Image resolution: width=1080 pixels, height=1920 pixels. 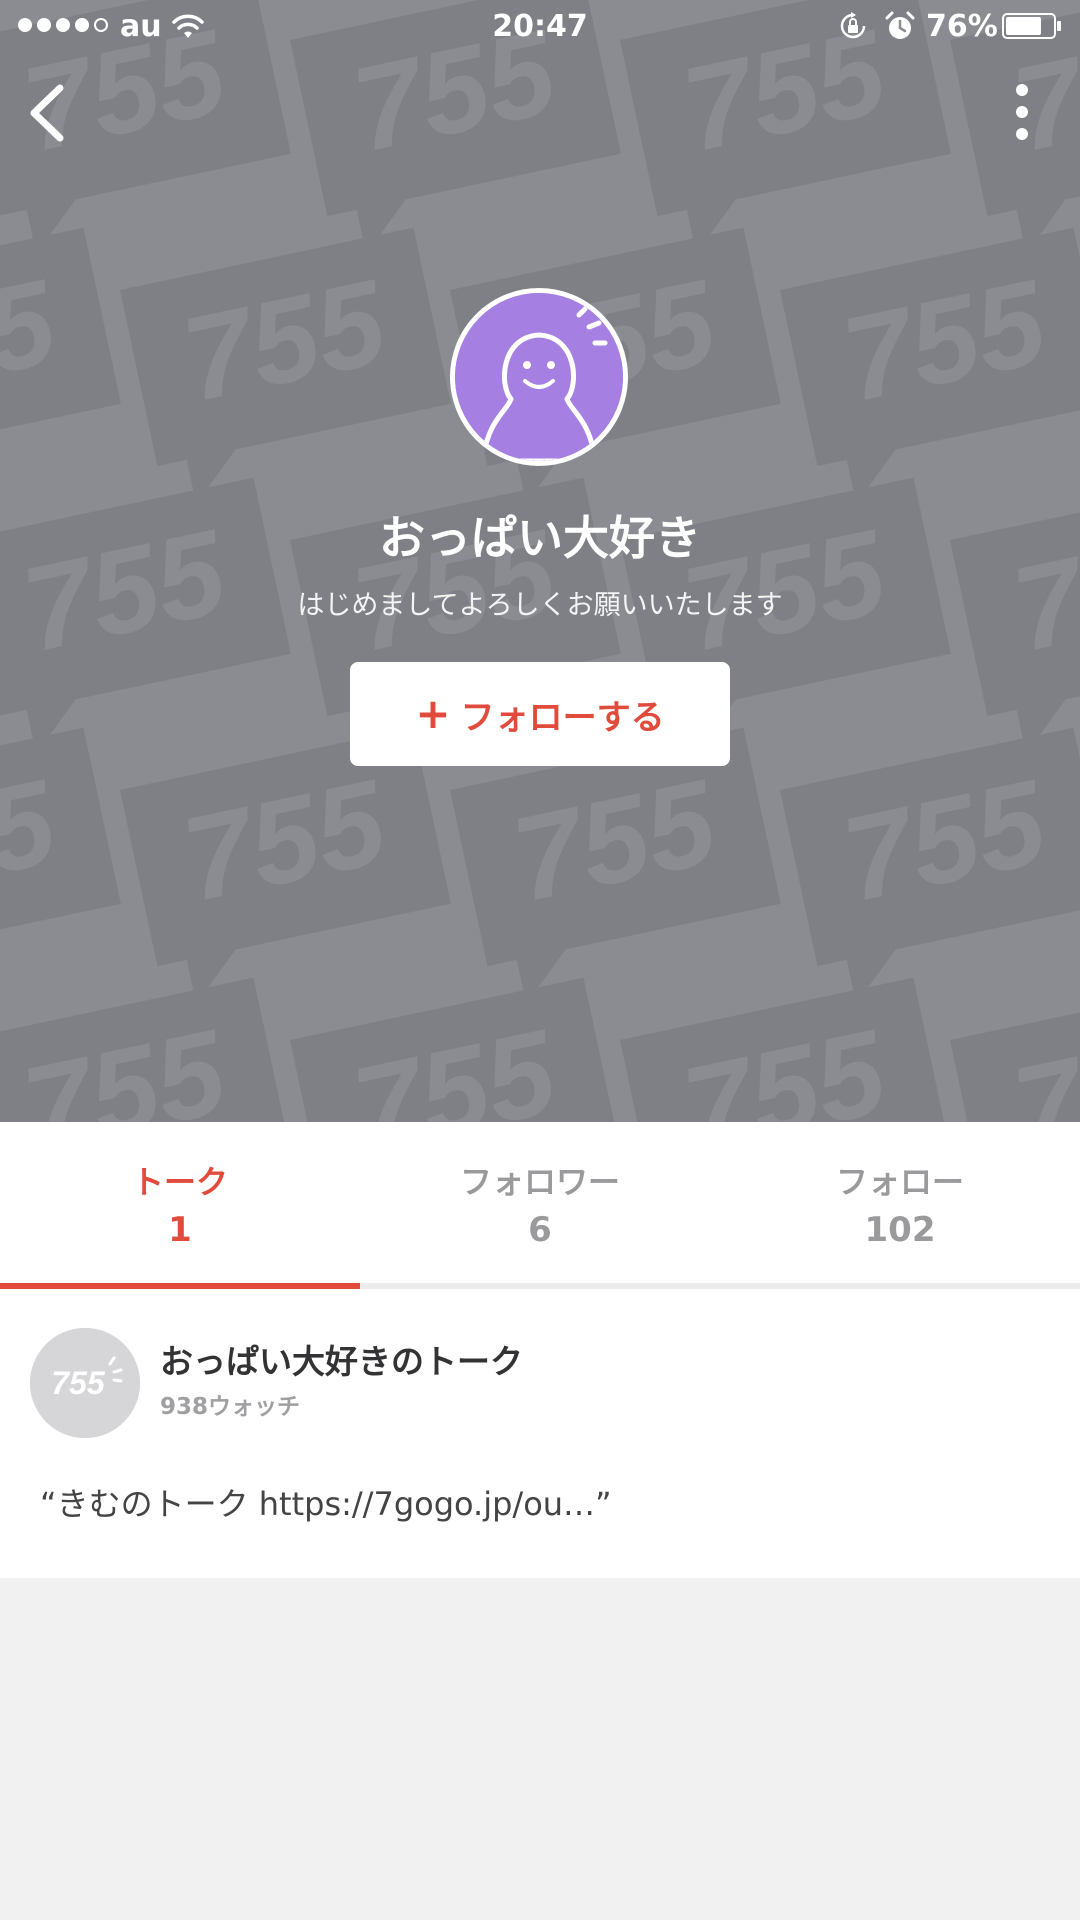 I want to click on person-avatar-icon, so click(x=539, y=377).